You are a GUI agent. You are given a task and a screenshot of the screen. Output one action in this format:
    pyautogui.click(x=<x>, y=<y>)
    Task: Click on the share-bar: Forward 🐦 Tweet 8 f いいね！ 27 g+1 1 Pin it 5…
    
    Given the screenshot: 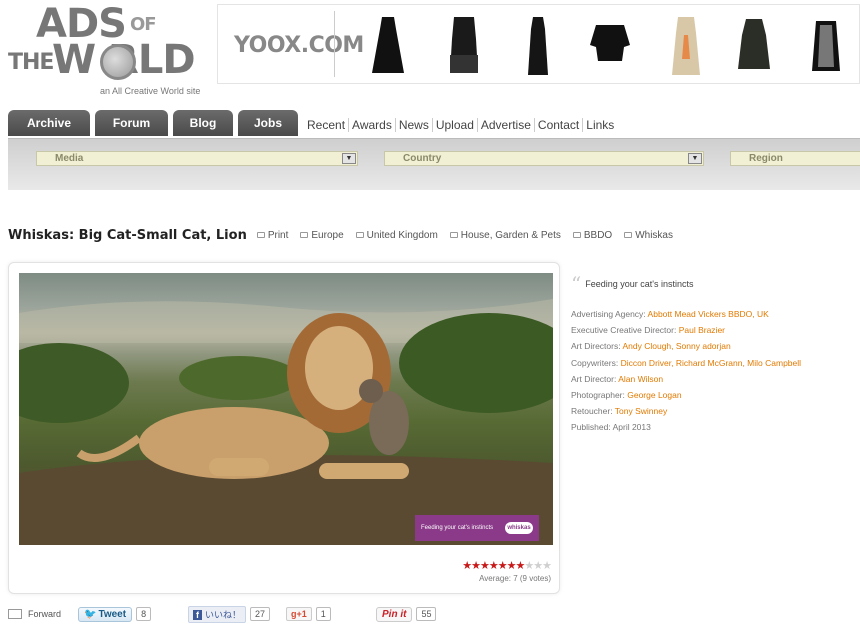 What is the action you would take?
    pyautogui.click(x=434, y=615)
    